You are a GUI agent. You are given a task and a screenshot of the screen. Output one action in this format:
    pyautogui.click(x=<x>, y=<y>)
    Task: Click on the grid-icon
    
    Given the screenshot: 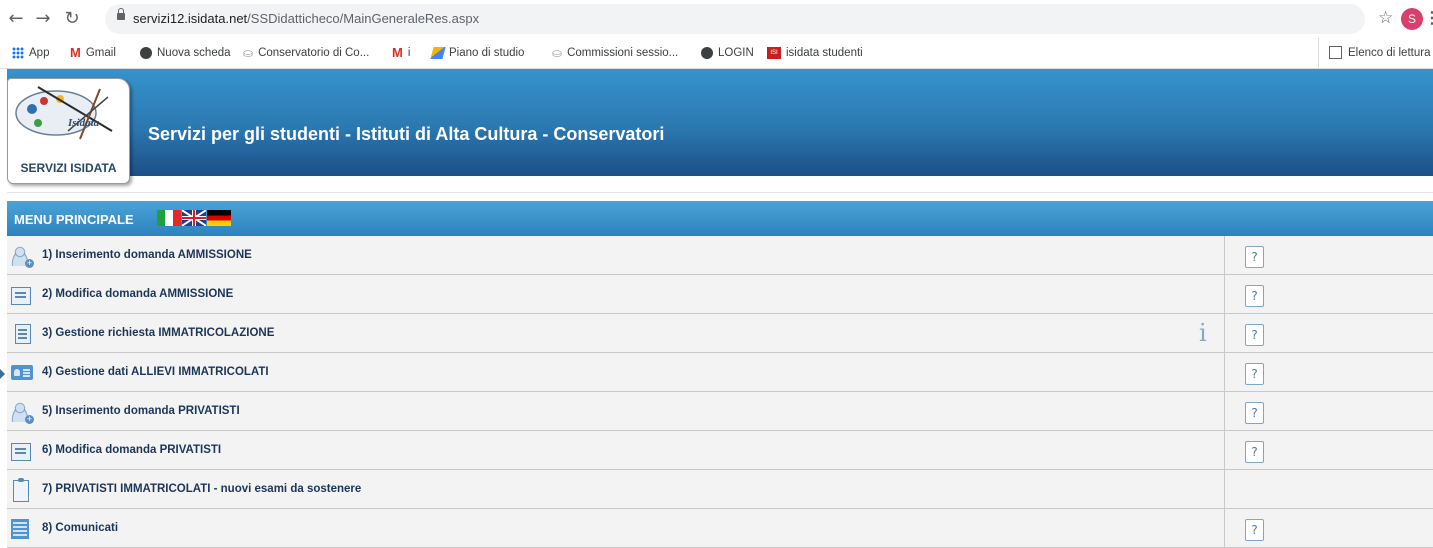 What is the action you would take?
    pyautogui.click(x=20, y=529)
    